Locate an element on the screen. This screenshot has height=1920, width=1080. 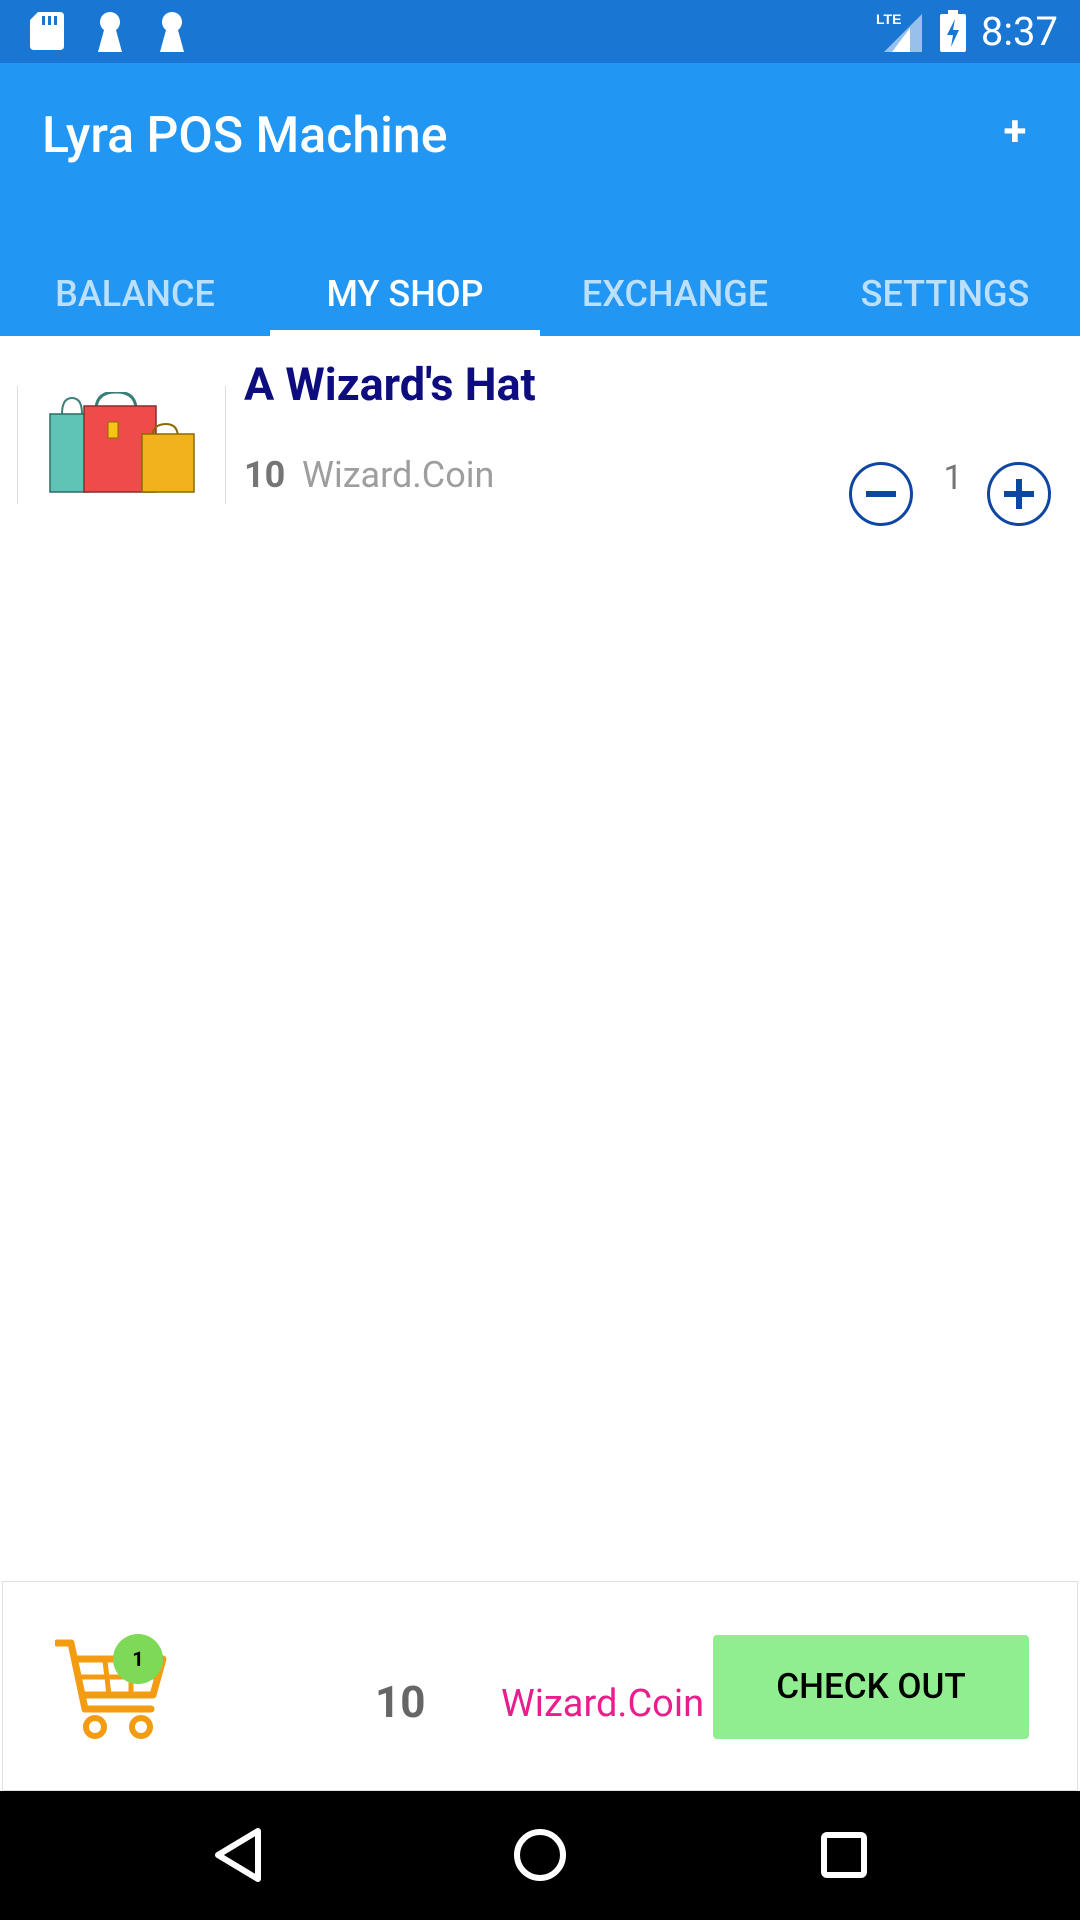
lte-signal-icon: LTE is located at coordinates (899, 31).